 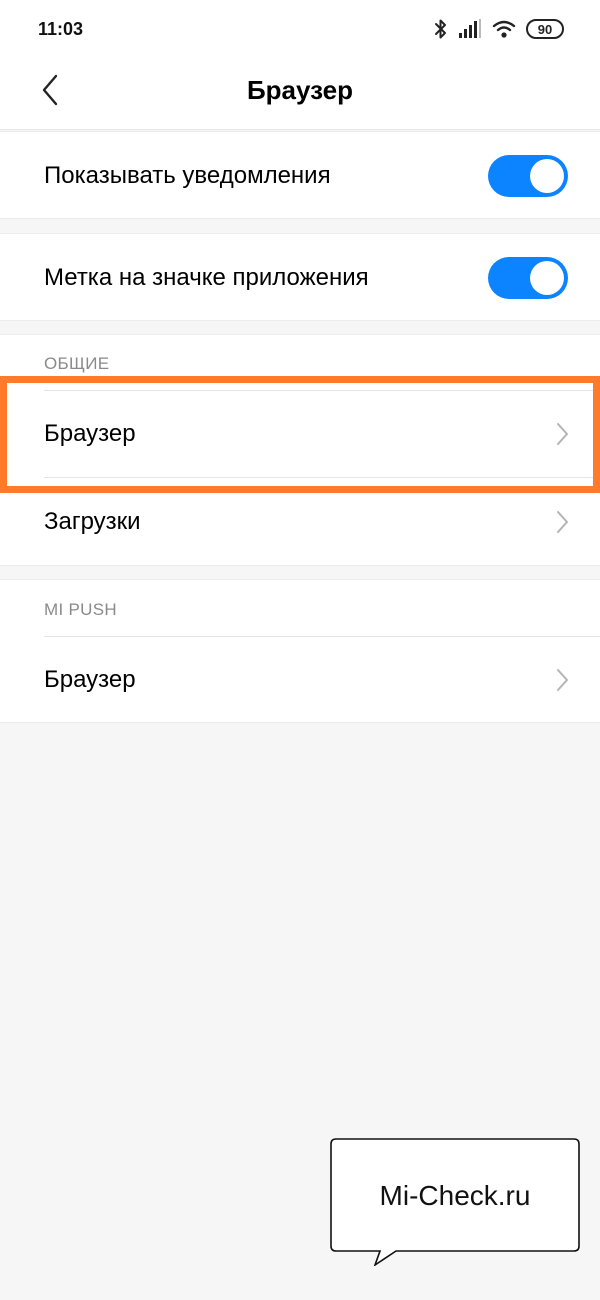 What do you see at coordinates (528, 176) in the screenshot?
I see `show-notifications-toggle` at bounding box center [528, 176].